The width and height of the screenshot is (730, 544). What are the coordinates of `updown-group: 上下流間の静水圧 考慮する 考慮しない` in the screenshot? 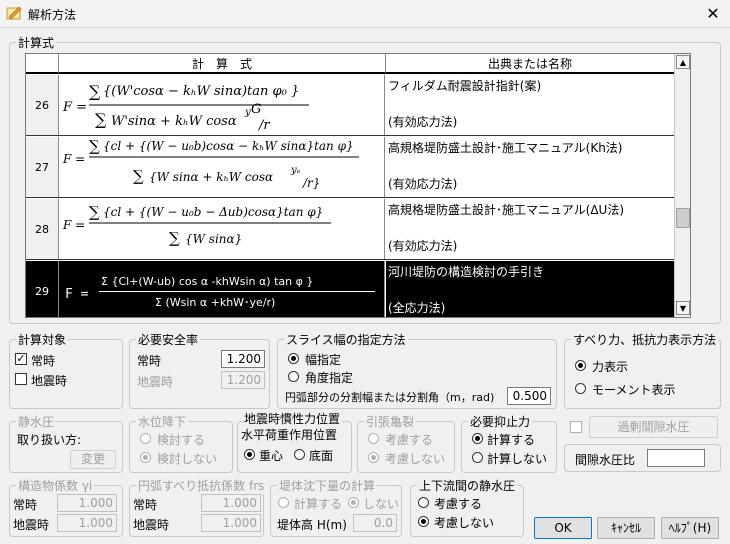 It's located at (467, 507).